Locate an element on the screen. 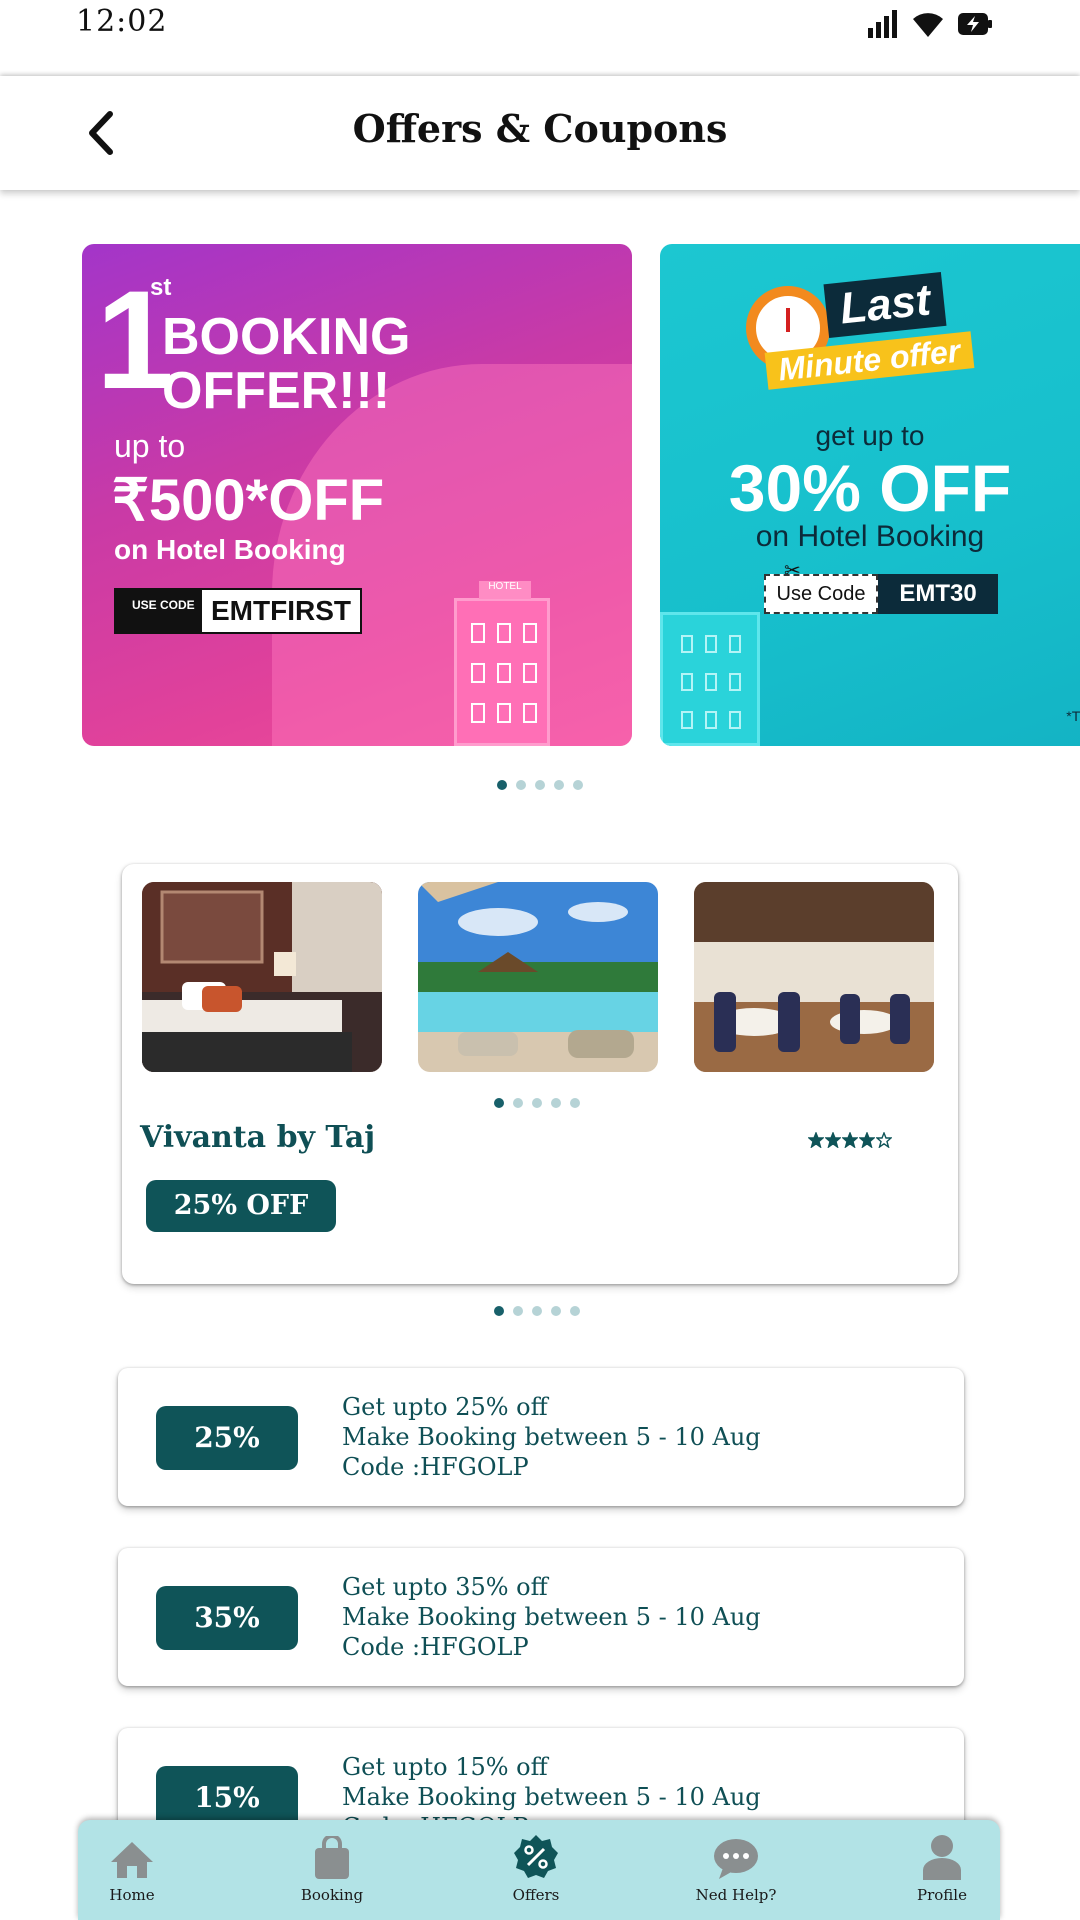 The image size is (1080, 1920). banner-coupon-code: Use Code EMT30 is located at coordinates (881, 594).